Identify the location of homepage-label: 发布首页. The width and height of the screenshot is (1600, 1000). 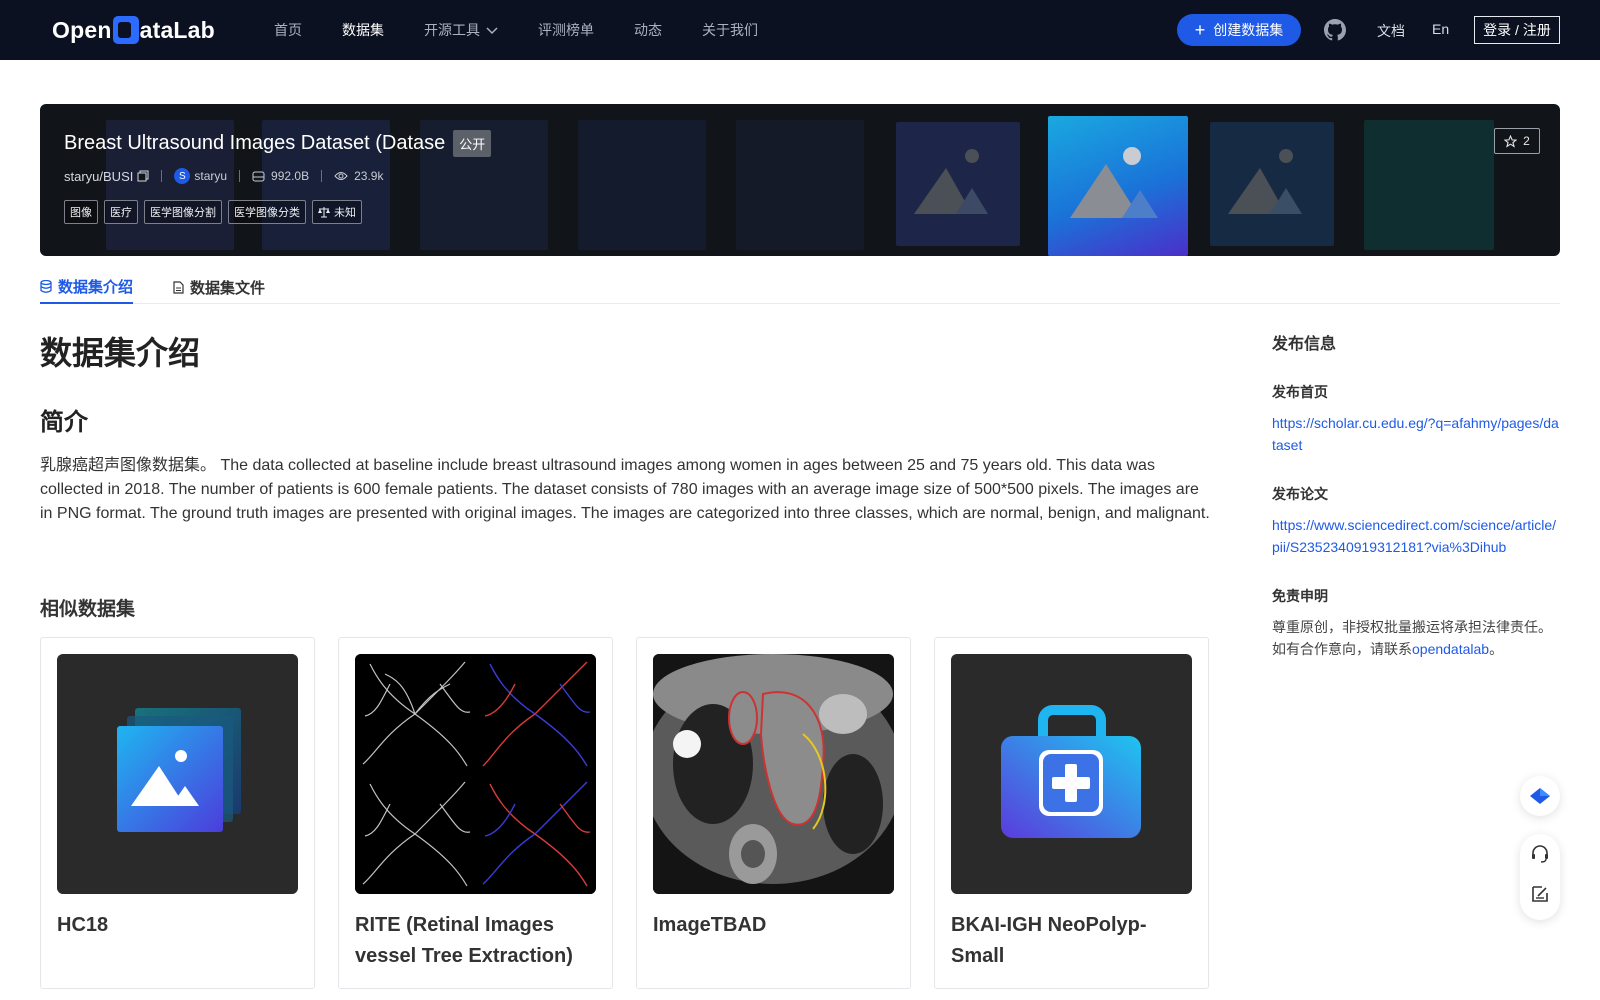
(1300, 392).